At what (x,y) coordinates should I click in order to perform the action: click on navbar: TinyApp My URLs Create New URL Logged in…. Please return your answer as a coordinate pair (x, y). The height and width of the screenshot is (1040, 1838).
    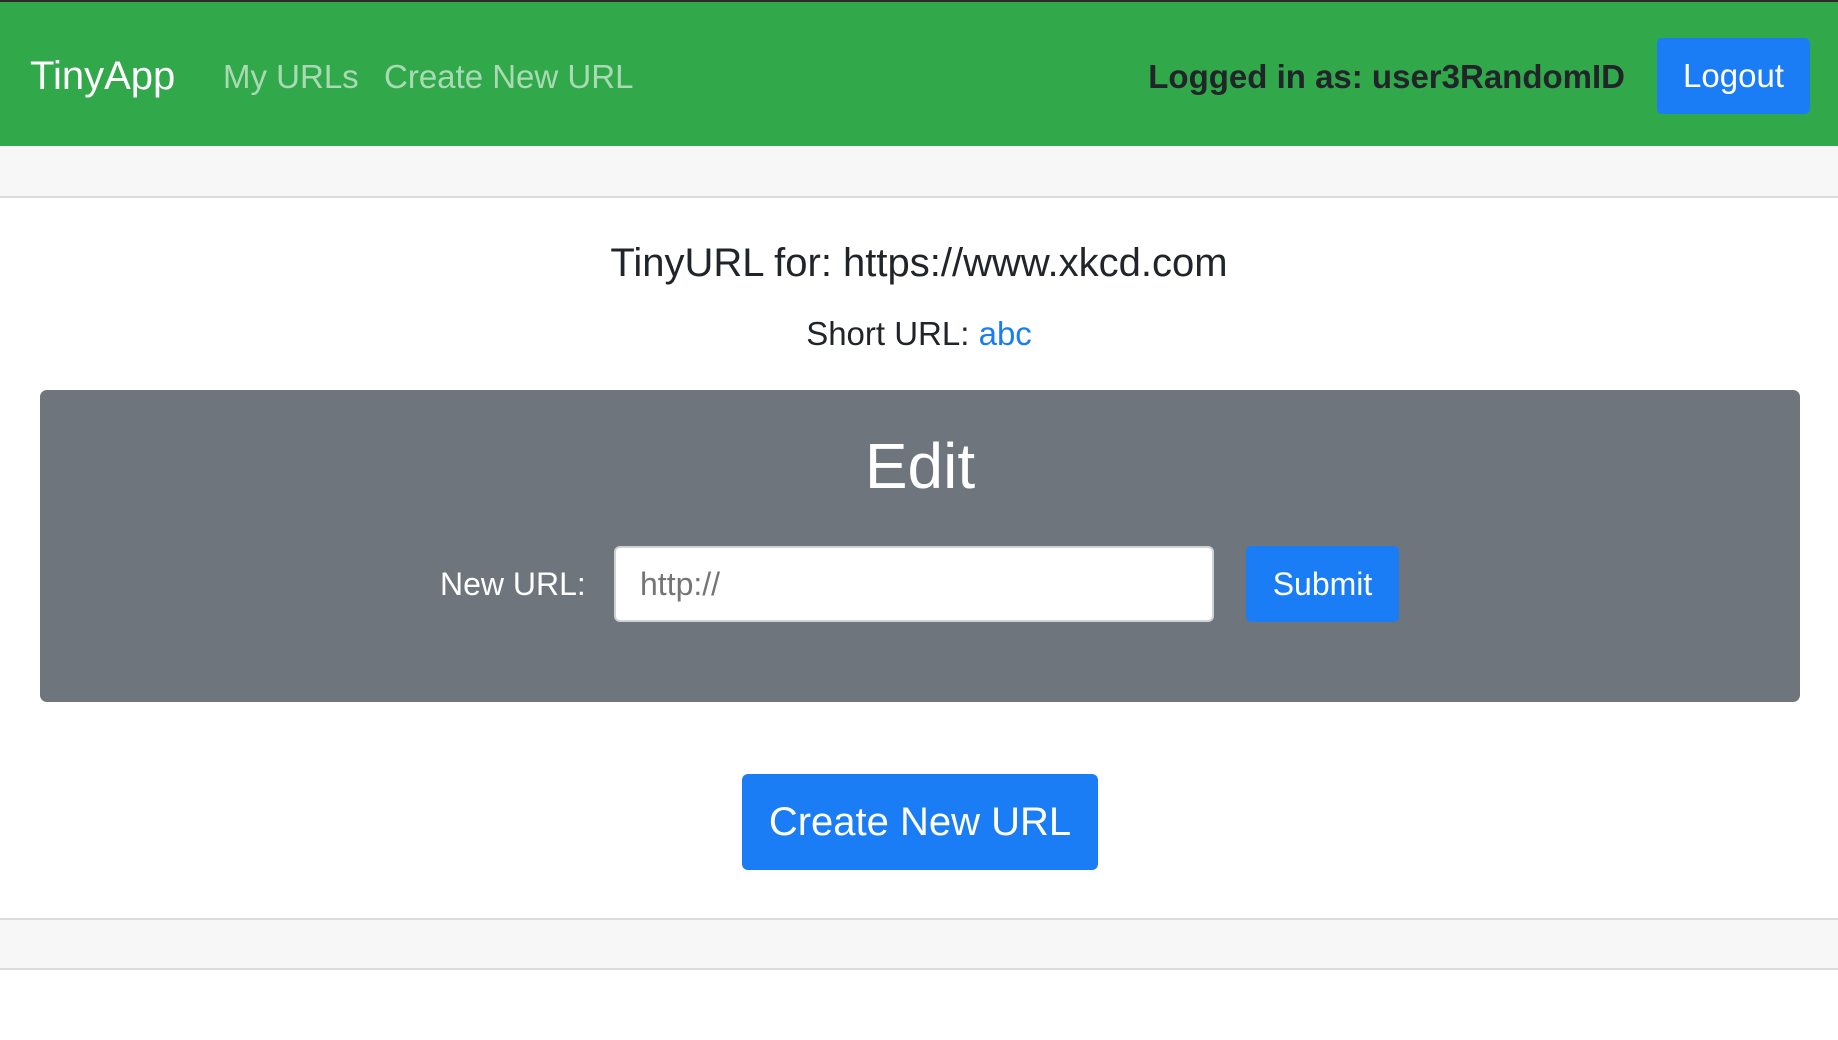
    Looking at the image, I should click on (919, 73).